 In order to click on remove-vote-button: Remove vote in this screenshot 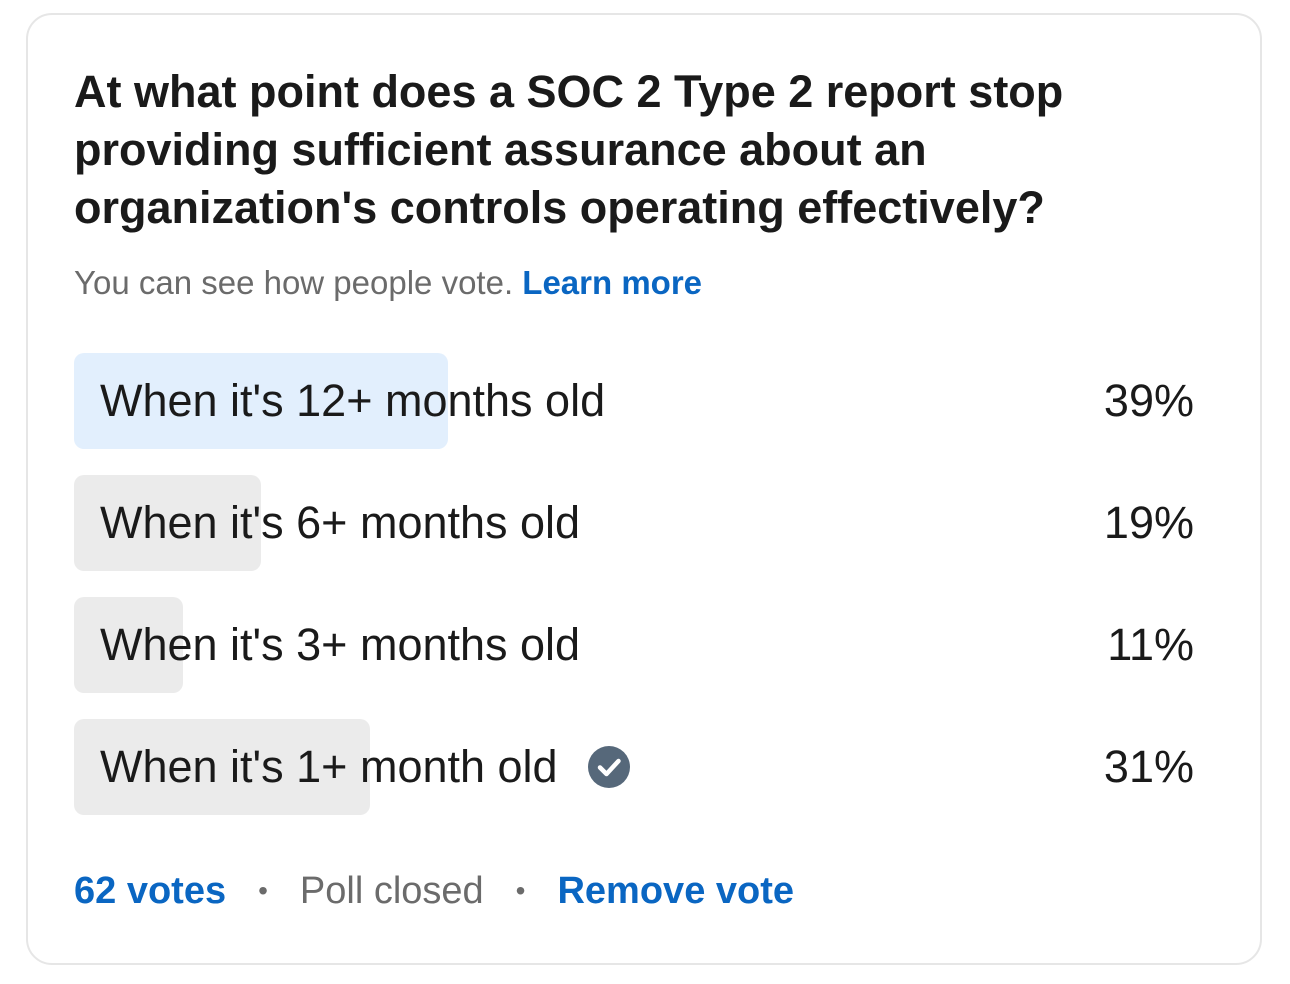, I will do `click(675, 891)`.